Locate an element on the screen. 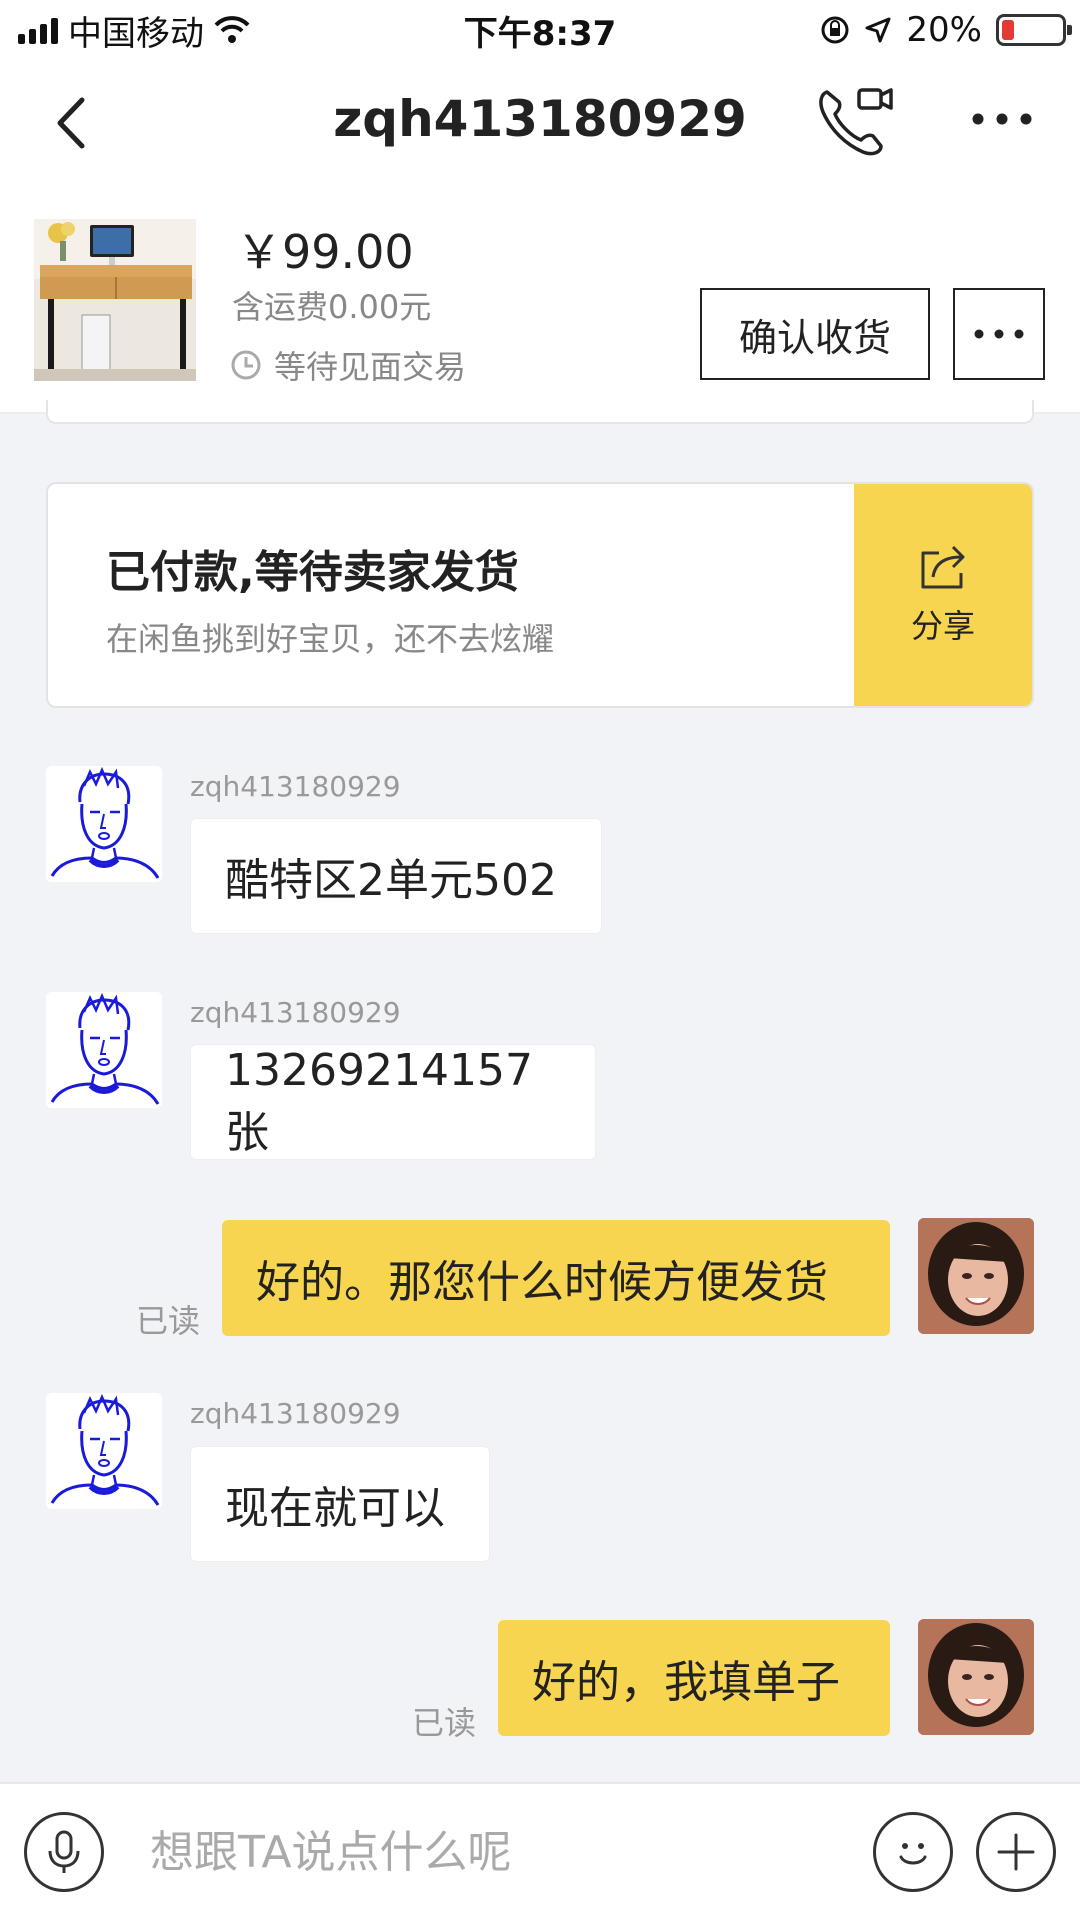 This screenshot has width=1080, height=1921. product-more-button is located at coordinates (999, 334).